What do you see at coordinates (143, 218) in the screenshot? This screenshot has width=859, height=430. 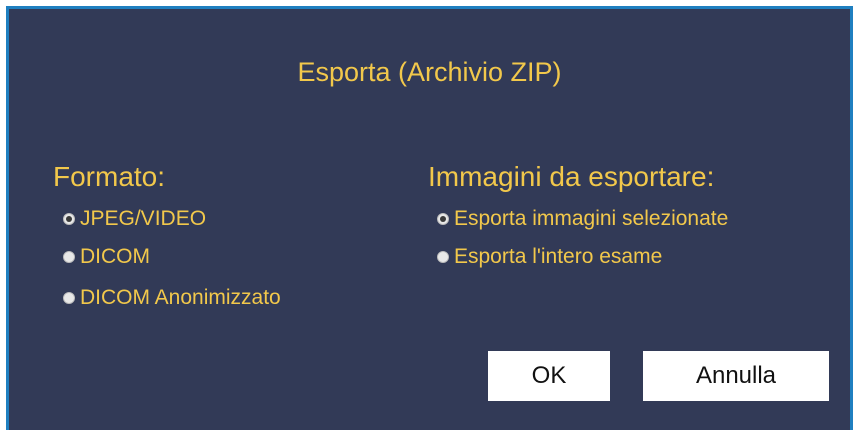 I see `format-option-label: JPEG/VIDEO` at bounding box center [143, 218].